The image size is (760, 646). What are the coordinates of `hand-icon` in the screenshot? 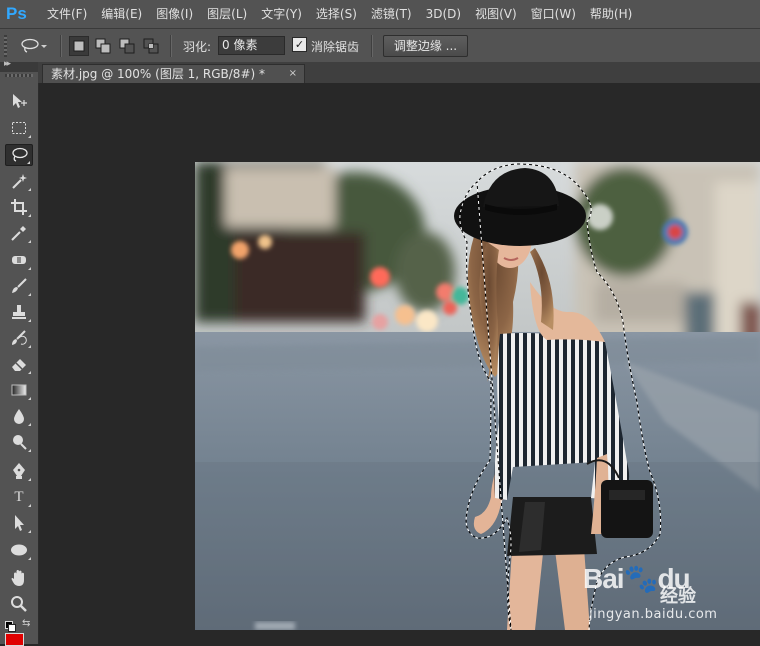 It's located at (17, 578).